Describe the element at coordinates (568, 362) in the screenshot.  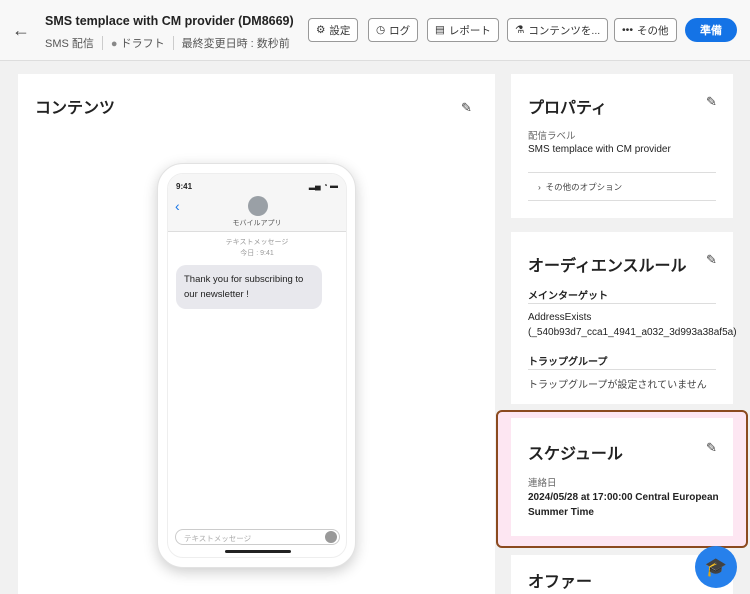
I see `trap-group-label: トラップグループ` at that location.